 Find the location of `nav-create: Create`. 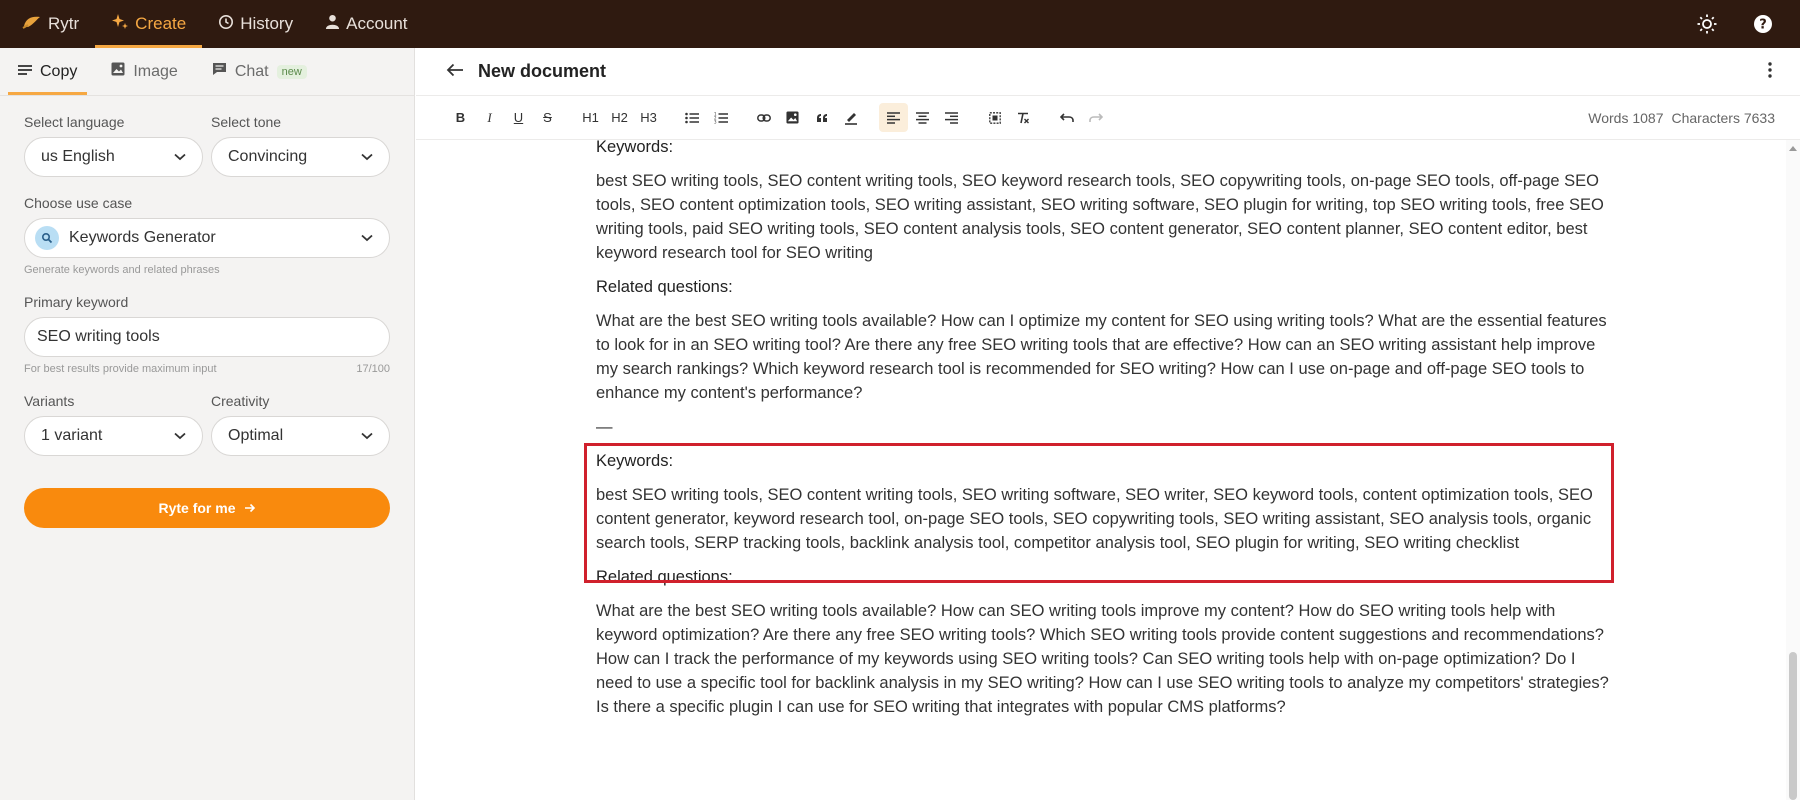

nav-create: Create is located at coordinates (149, 24).